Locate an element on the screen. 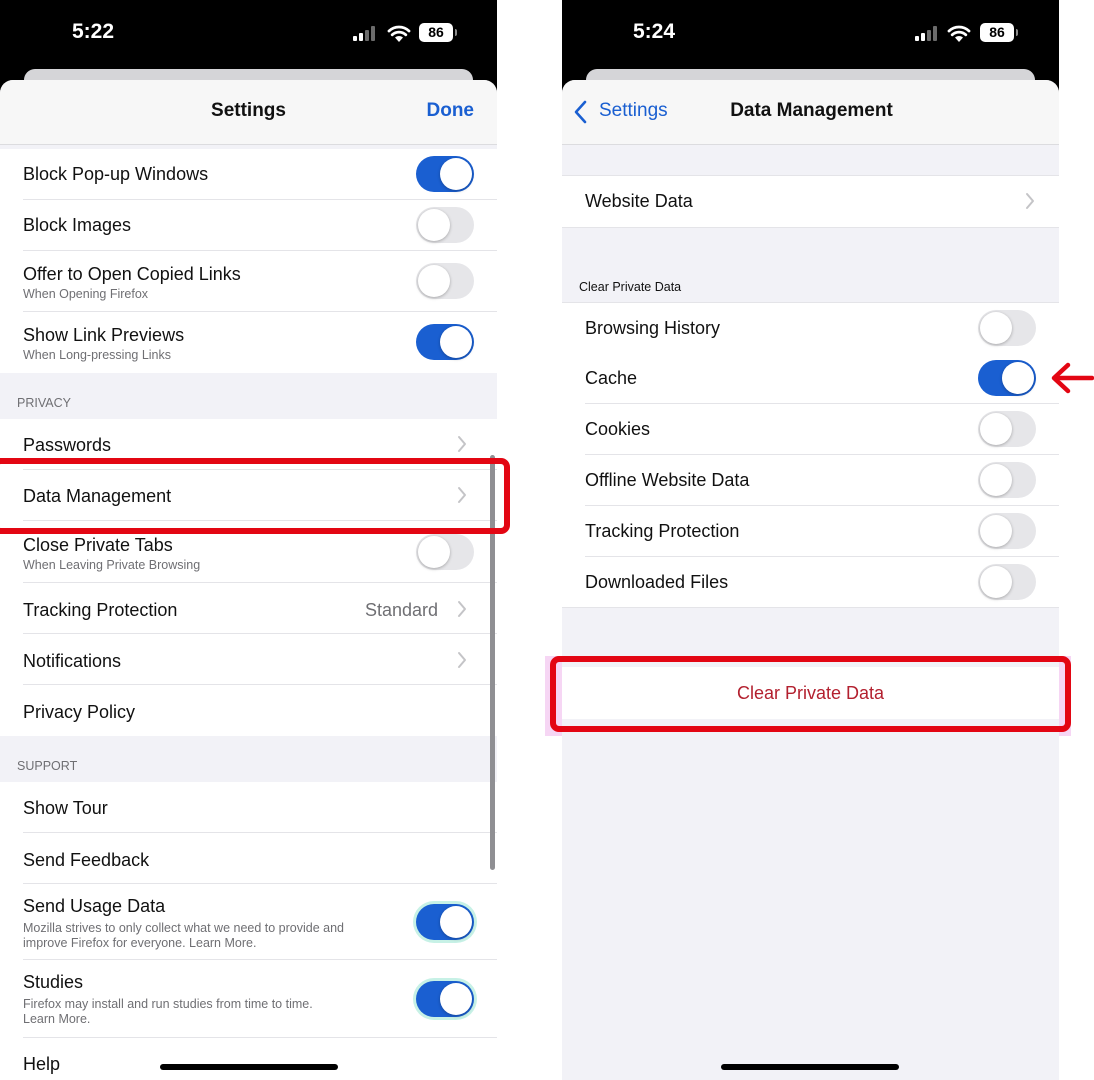 This screenshot has height=1080, width=1094. clear-row-cookies: Cookies is located at coordinates (810, 429).